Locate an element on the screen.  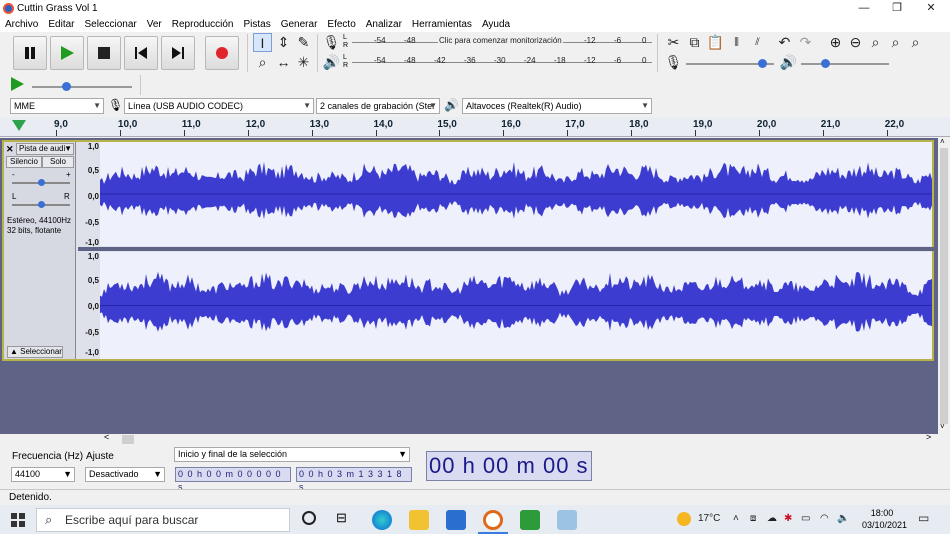
draw-tool-icon: ✎ is located at coordinates (303, 42).